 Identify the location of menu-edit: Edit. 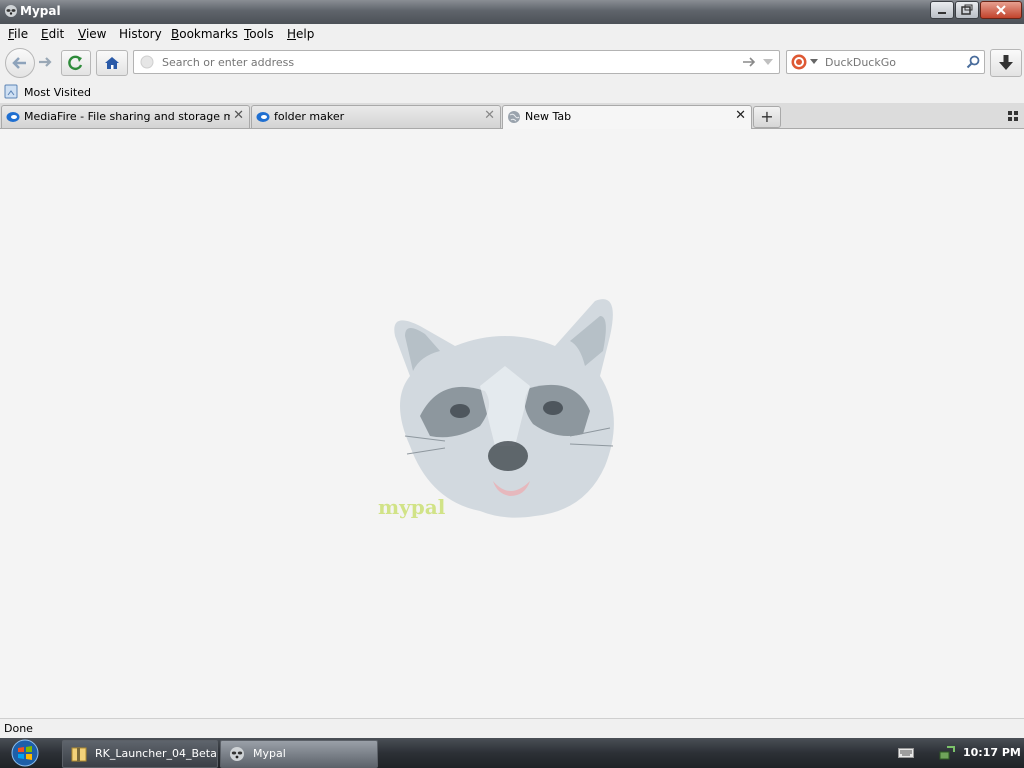
(52, 34).